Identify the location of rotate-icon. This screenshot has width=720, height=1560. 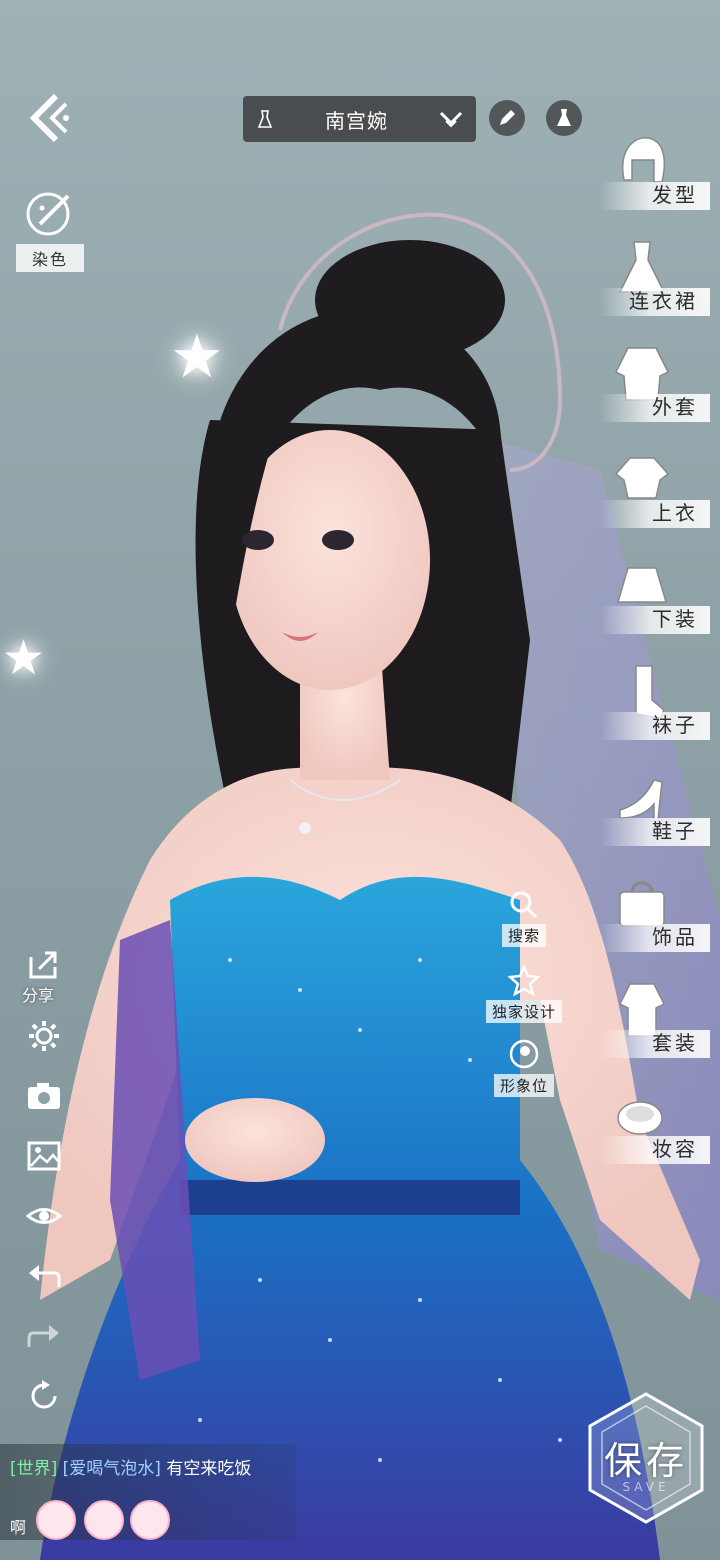
(44, 1394).